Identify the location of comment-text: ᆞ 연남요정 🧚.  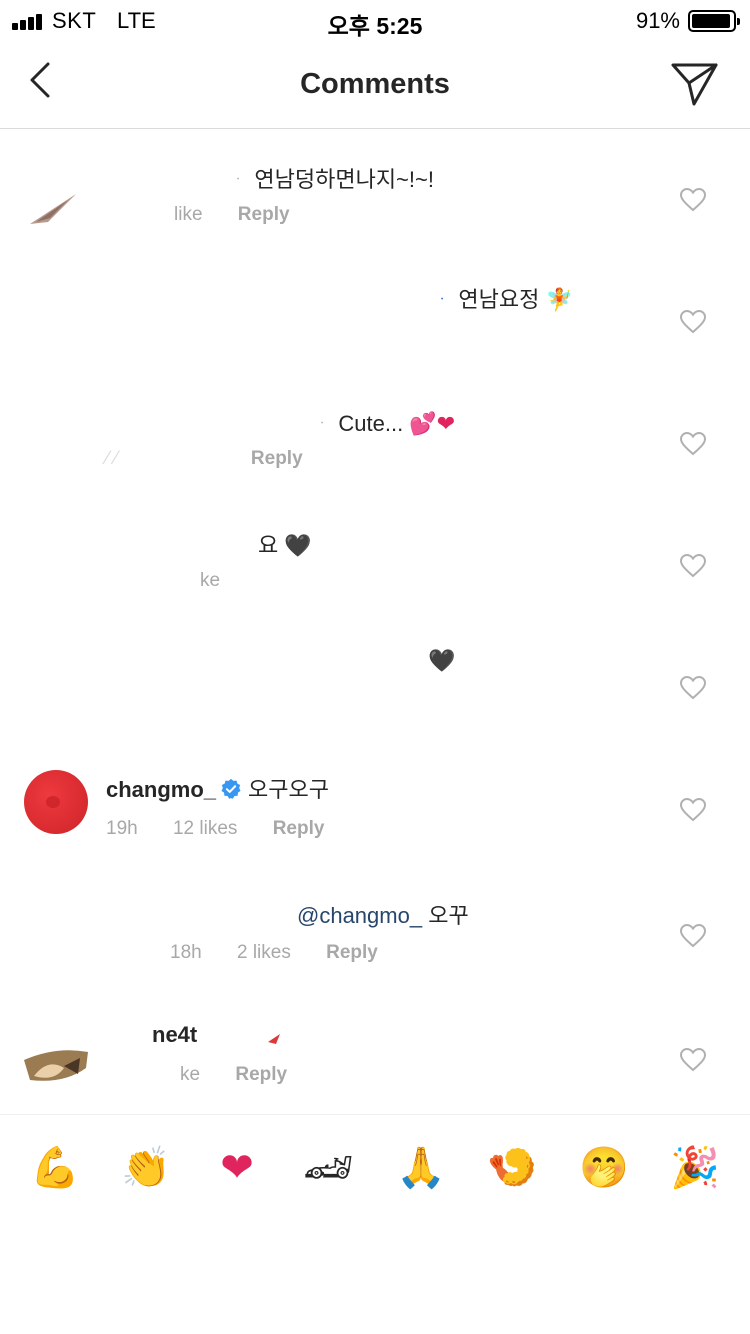
(502, 300).